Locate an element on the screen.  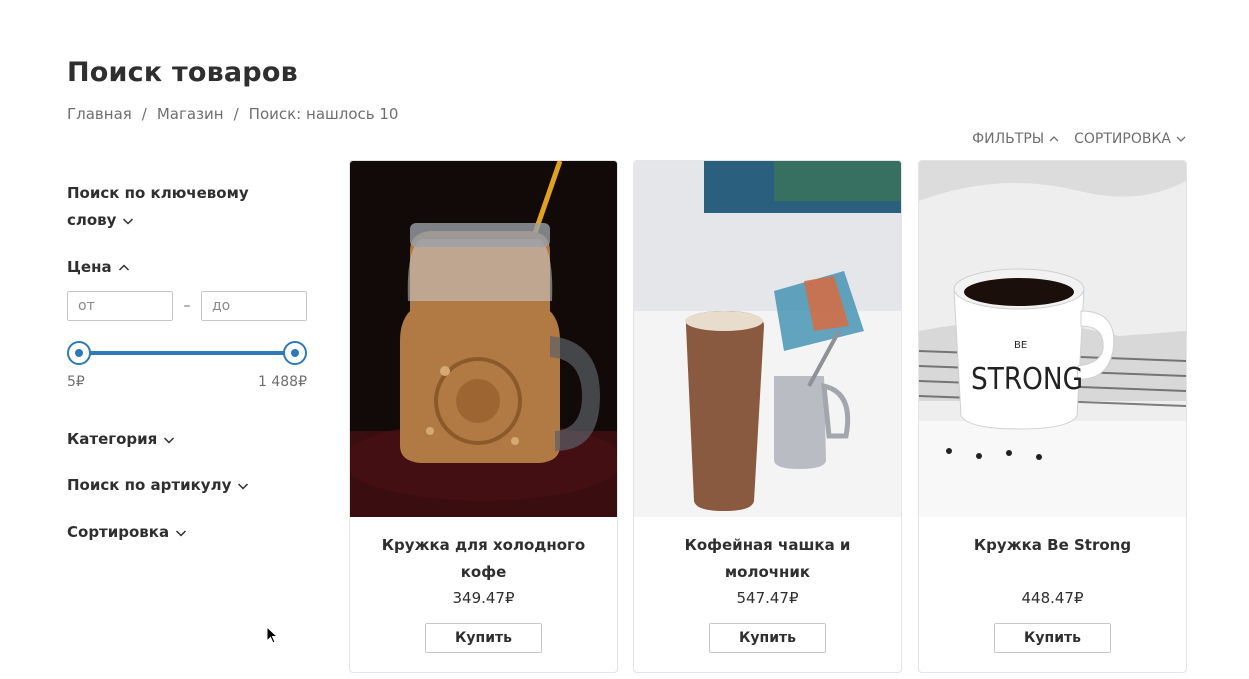
price-range-inputs: – is located at coordinates (187, 306).